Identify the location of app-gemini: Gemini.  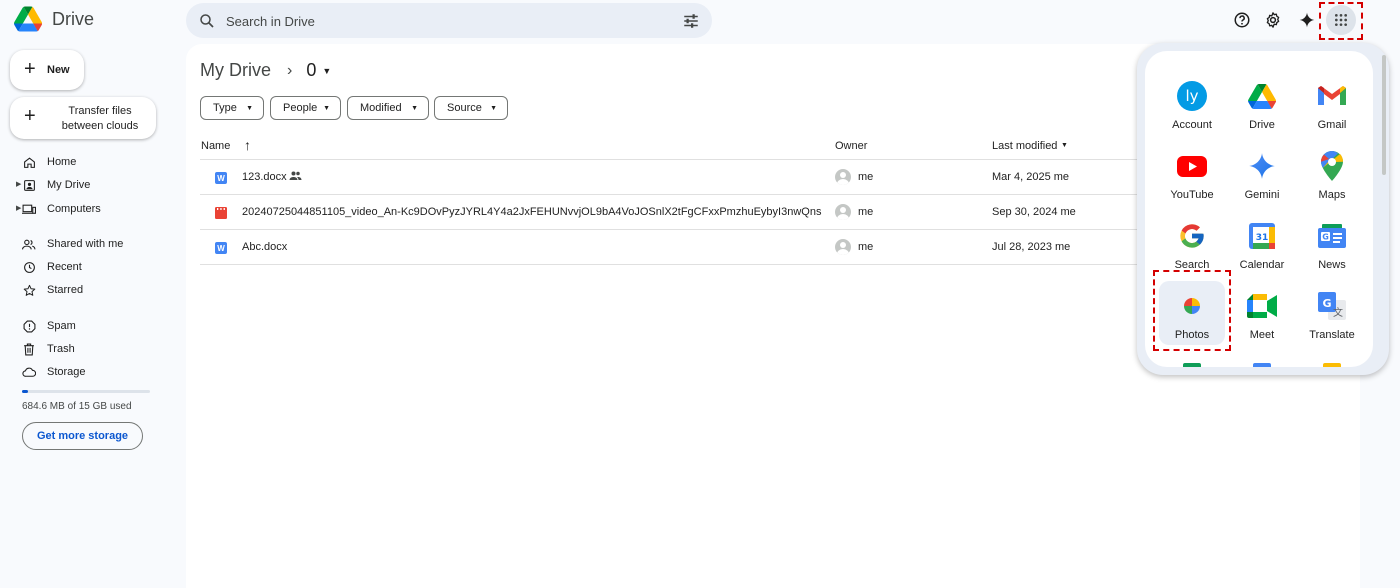
(1262, 173).